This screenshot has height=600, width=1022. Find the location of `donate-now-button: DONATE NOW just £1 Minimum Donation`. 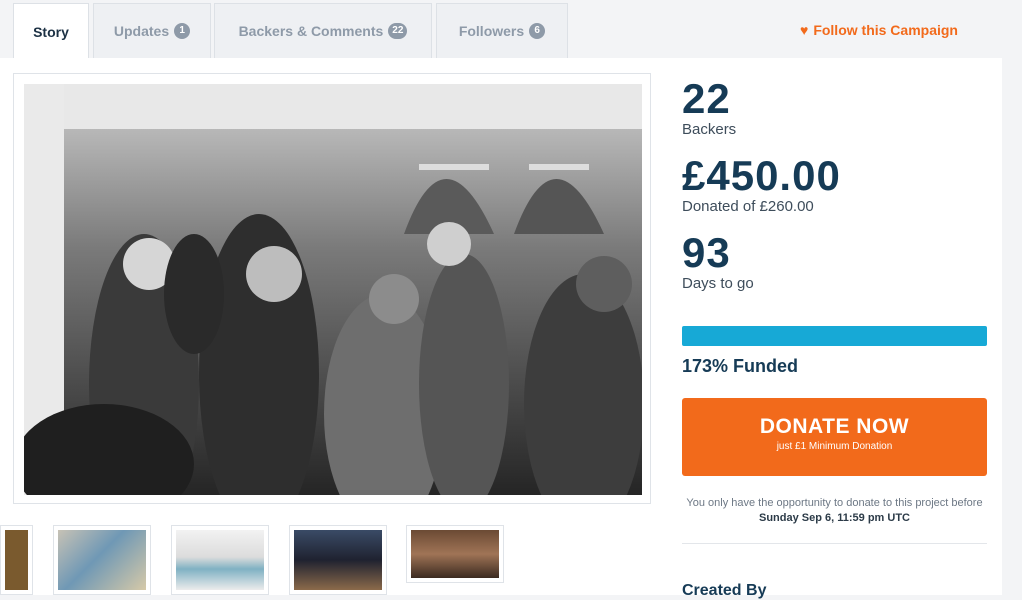

donate-now-button: DONATE NOW just £1 Minimum Donation is located at coordinates (834, 437).